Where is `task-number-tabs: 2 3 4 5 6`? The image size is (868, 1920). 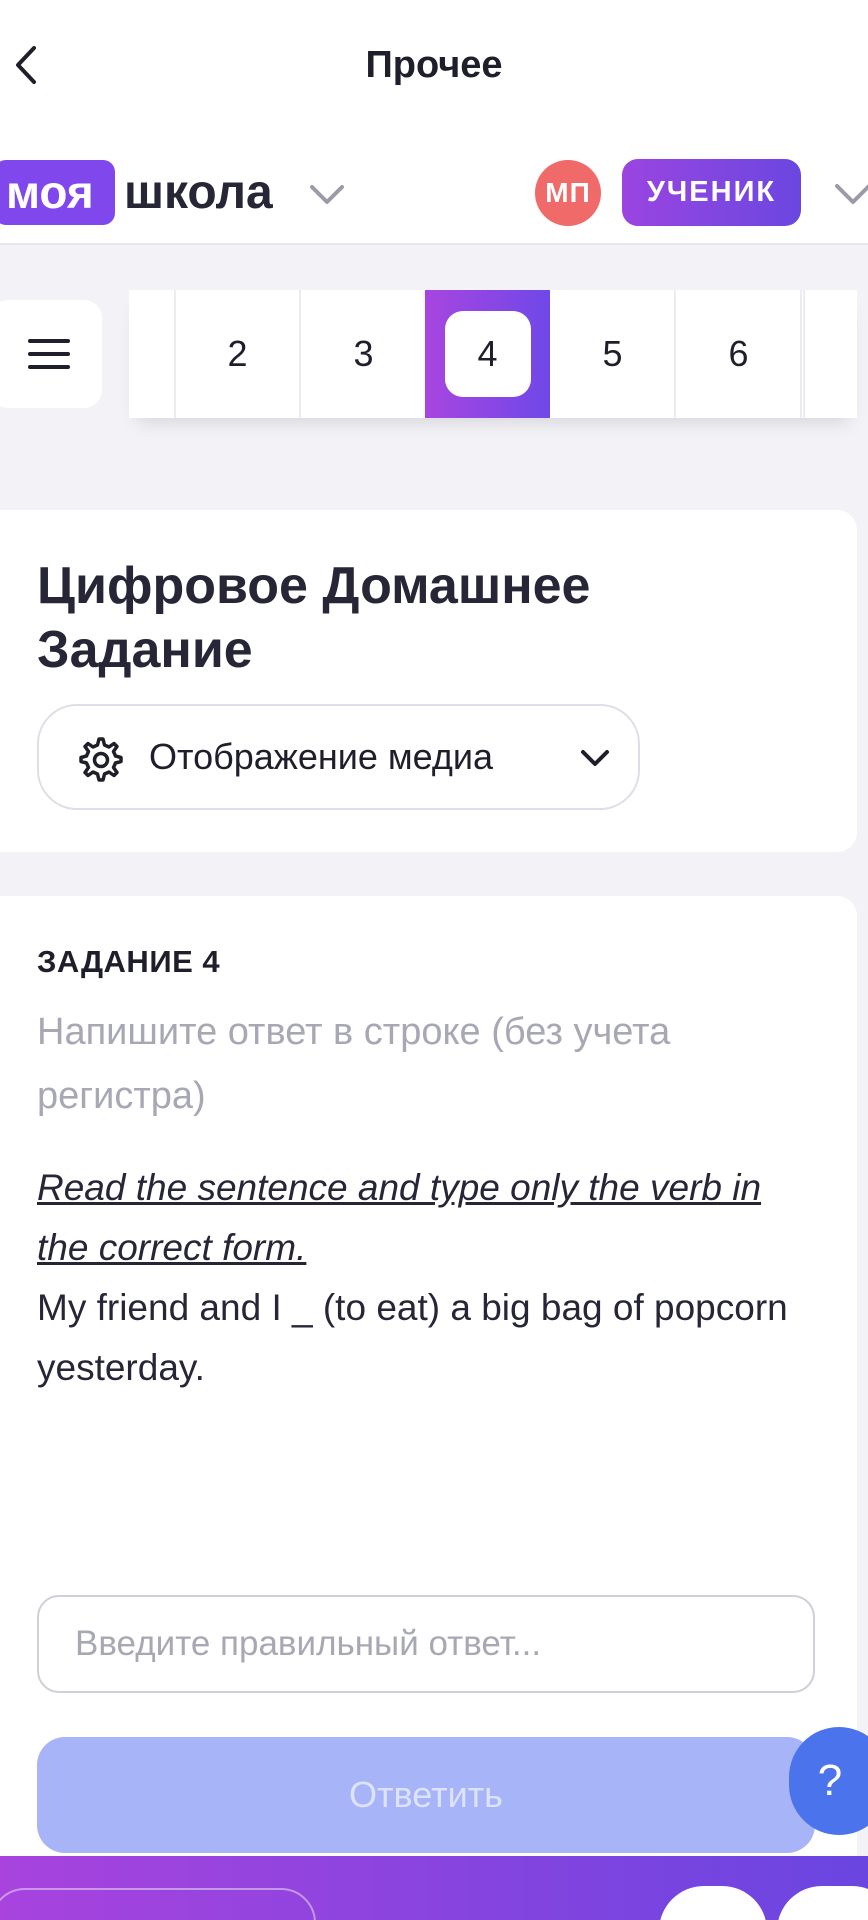 task-number-tabs: 2 3 4 5 6 is located at coordinates (493, 354).